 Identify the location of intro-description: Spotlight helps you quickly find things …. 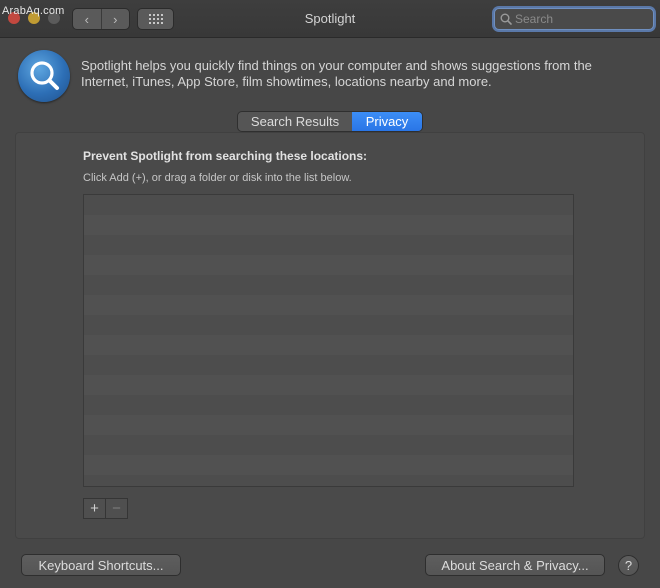
(336, 73).